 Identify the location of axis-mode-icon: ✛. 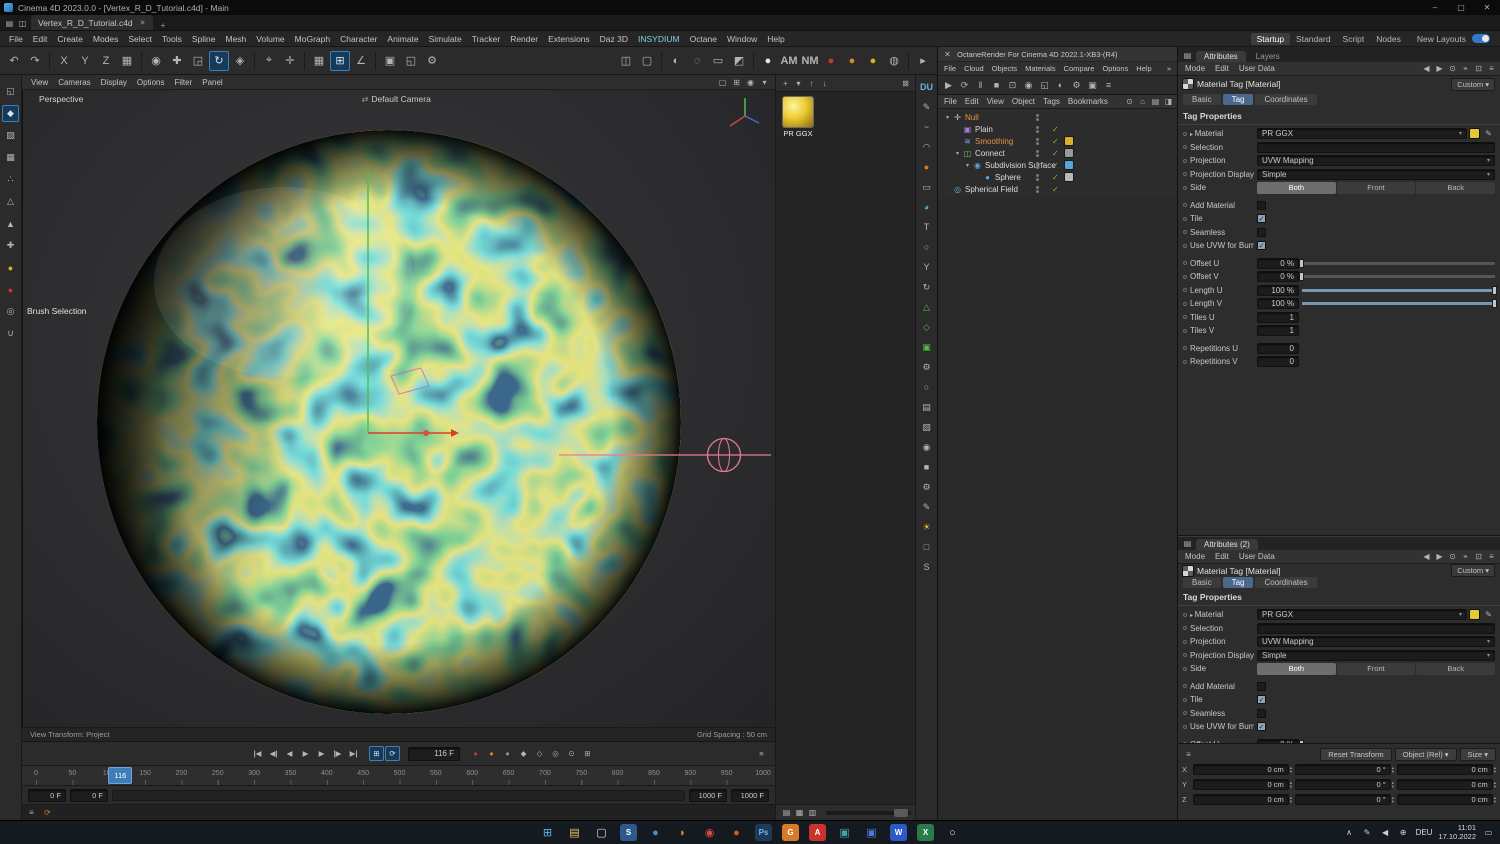
(290, 61).